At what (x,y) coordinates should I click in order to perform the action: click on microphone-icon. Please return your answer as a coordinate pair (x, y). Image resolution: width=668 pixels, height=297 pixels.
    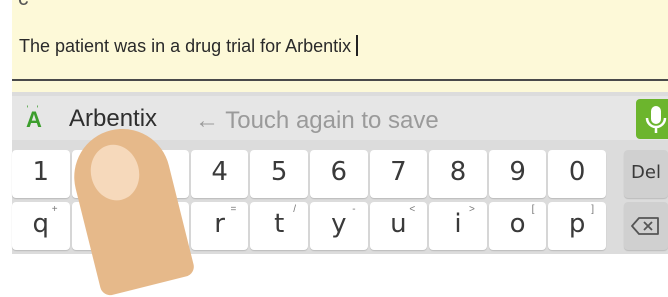
    Looking at the image, I should click on (656, 119).